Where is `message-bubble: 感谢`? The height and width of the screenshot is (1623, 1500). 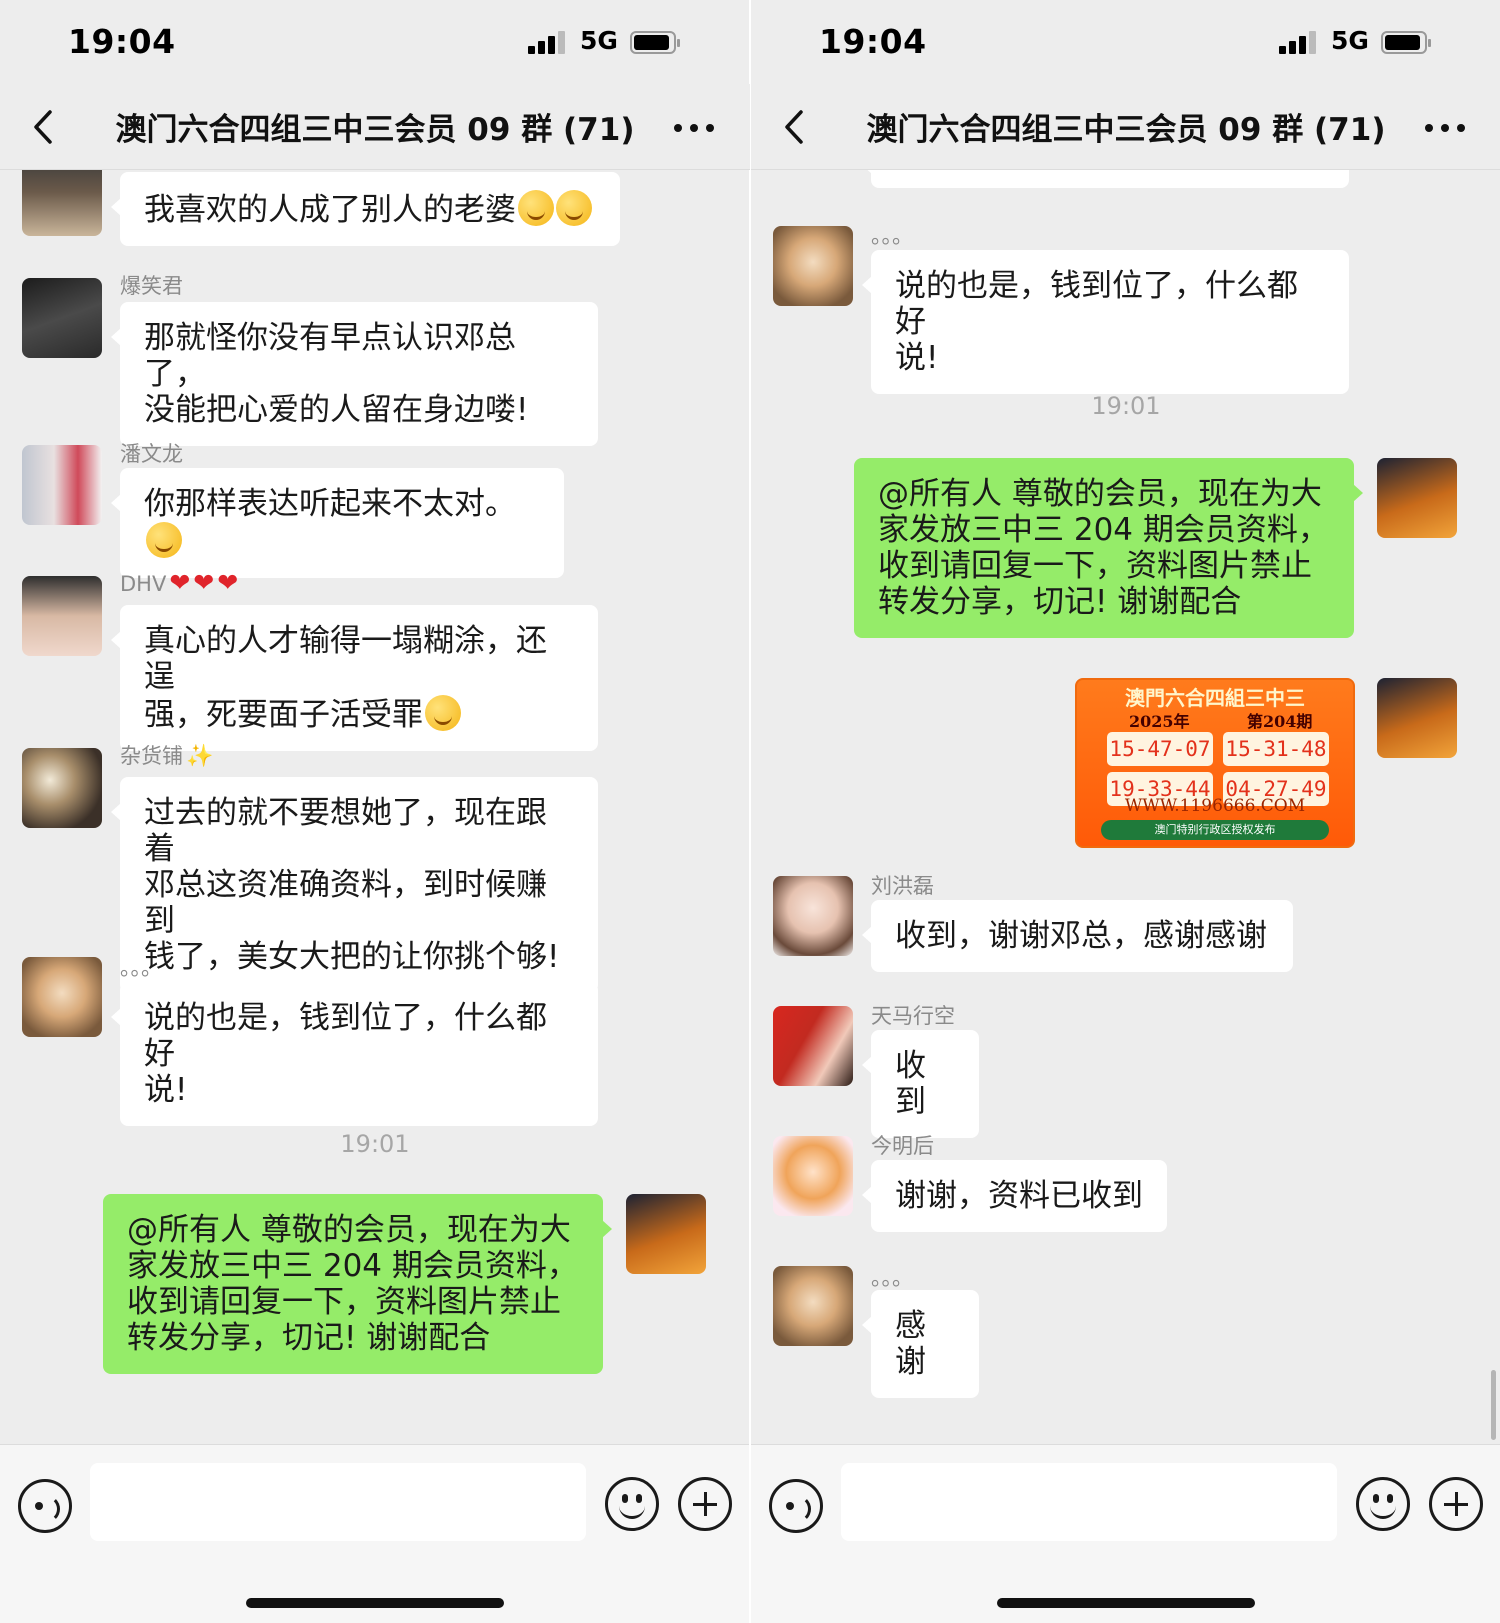
message-bubble: 感谢 is located at coordinates (920, 1344).